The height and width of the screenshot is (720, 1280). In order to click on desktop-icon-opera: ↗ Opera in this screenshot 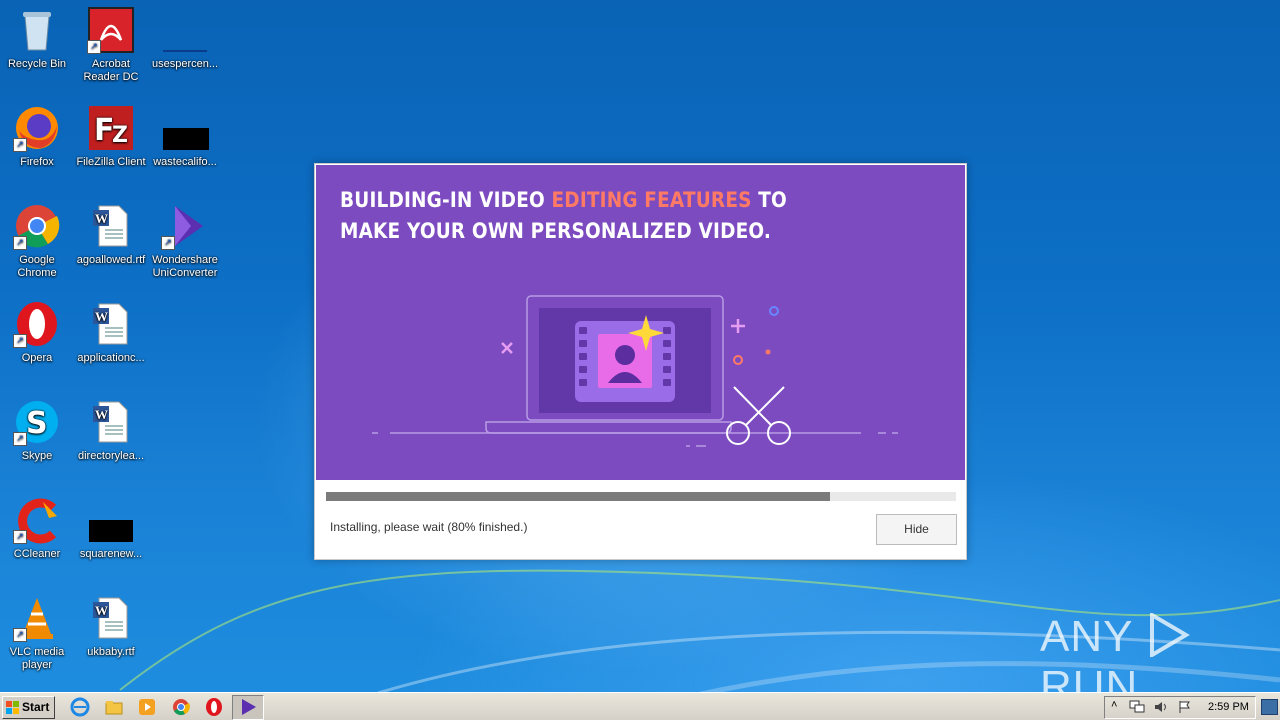, I will do `click(37, 332)`.